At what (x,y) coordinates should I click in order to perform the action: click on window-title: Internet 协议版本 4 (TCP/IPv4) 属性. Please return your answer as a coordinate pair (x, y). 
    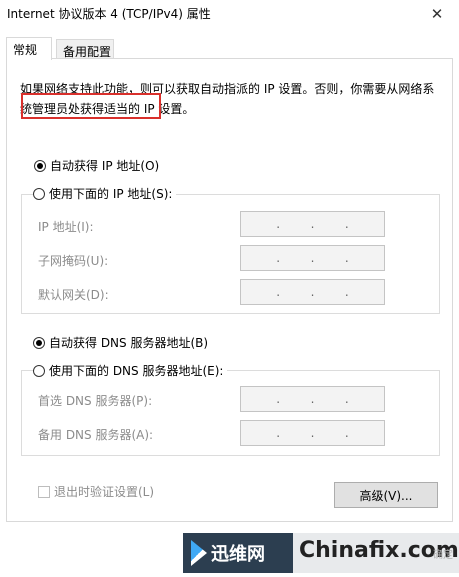
    Looking at the image, I should click on (109, 14).